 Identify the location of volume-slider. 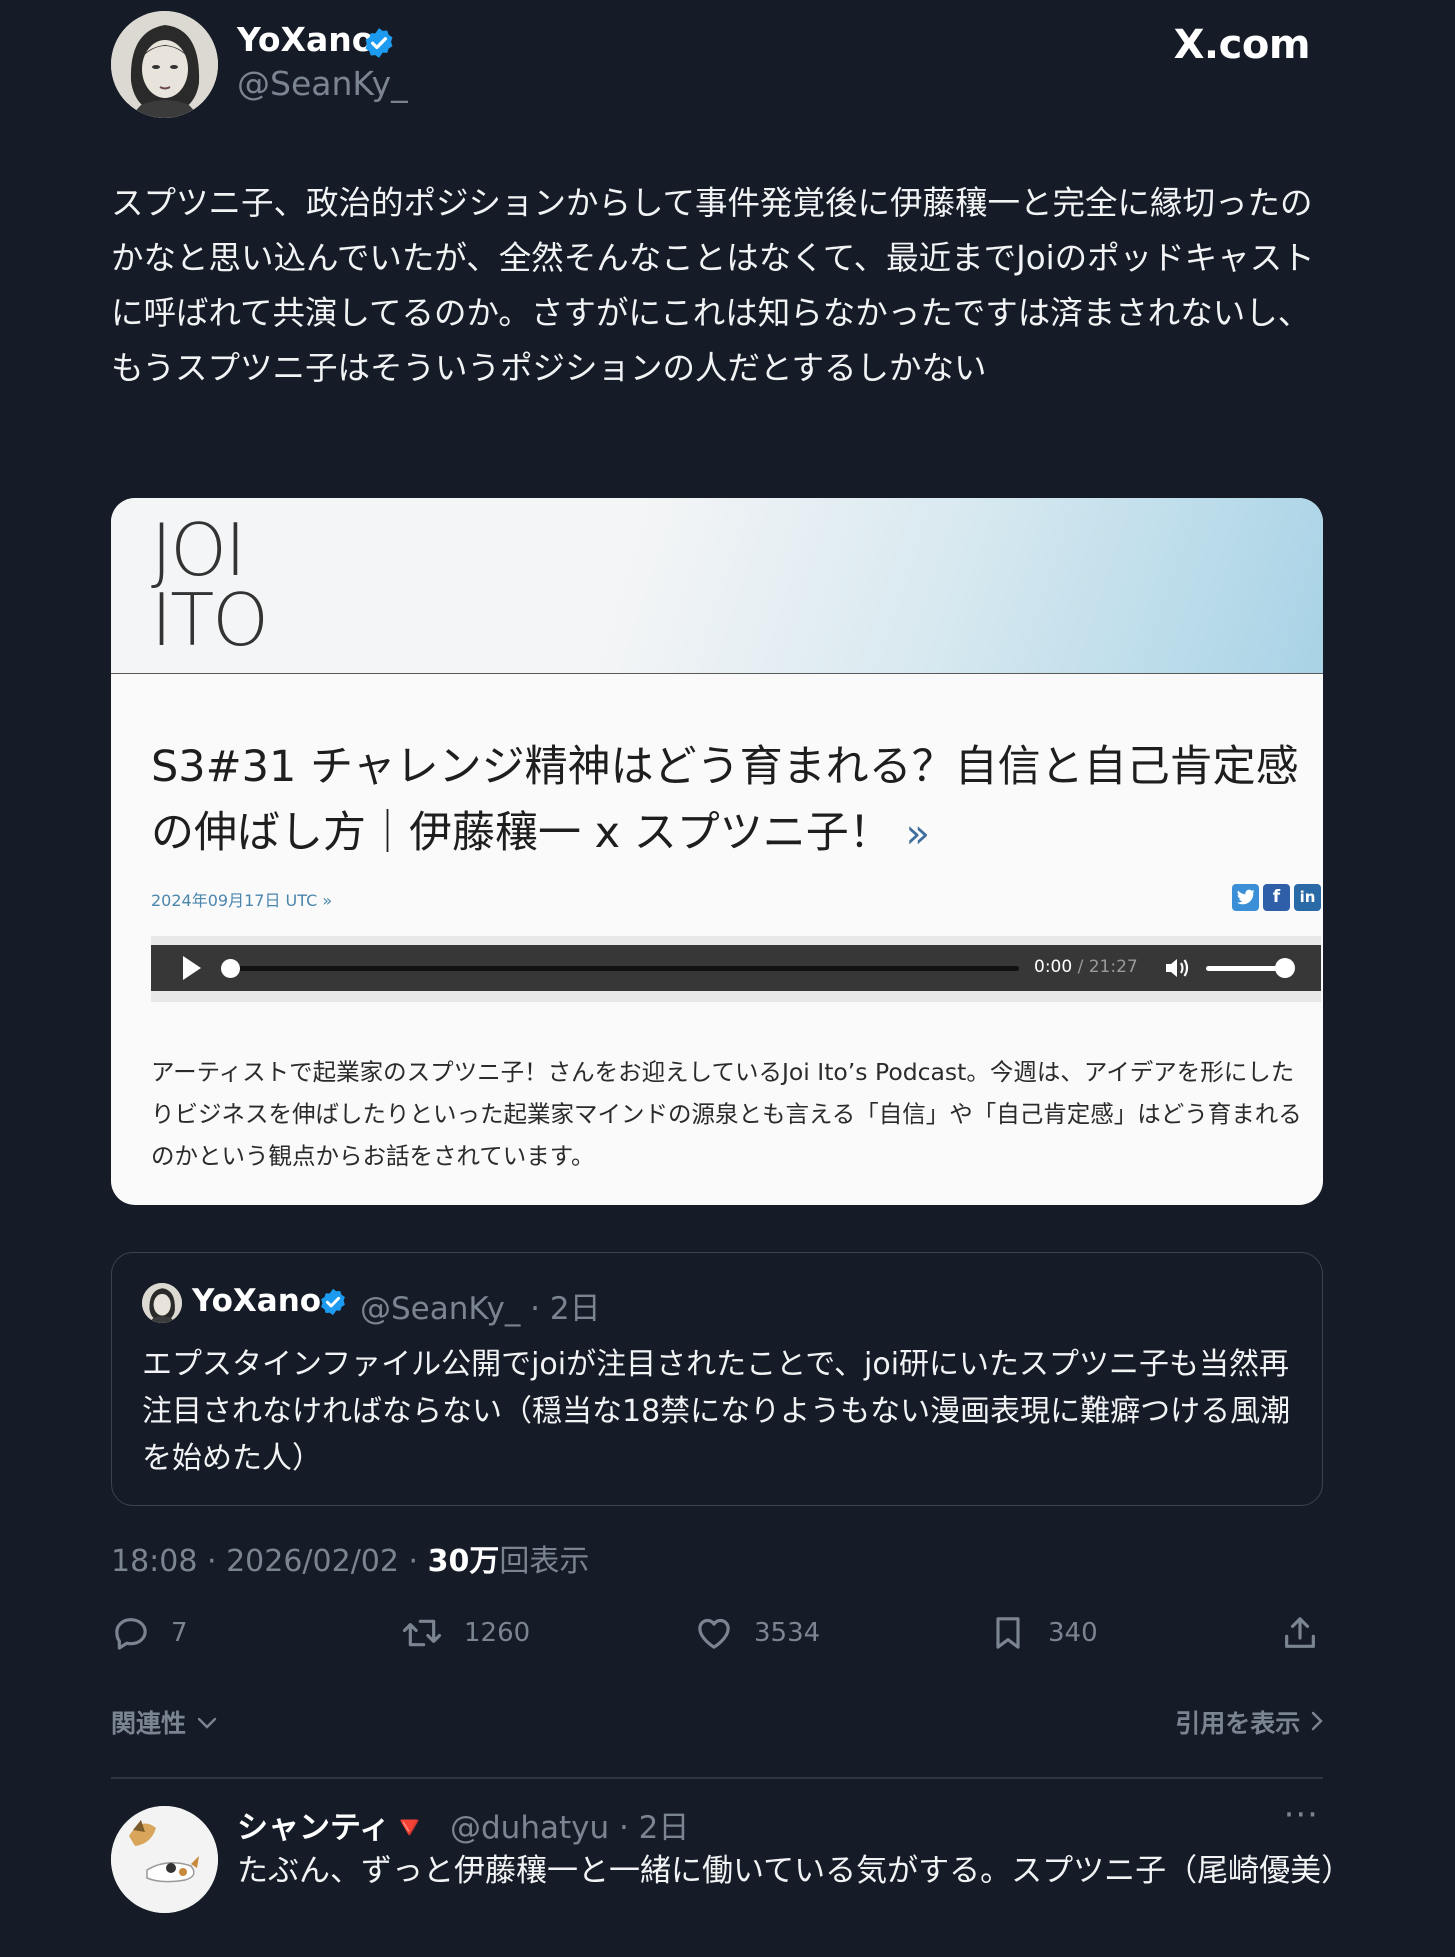
(1246, 968).